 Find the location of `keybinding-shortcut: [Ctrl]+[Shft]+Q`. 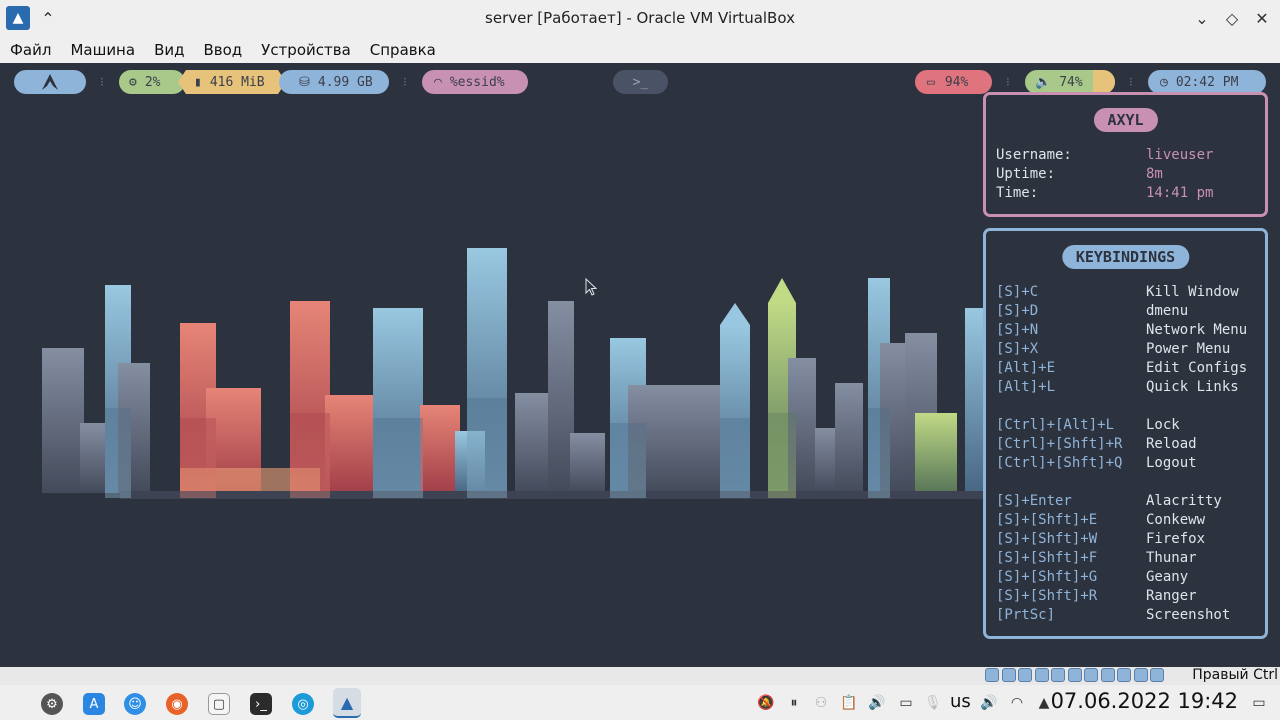

keybinding-shortcut: [Ctrl]+[Shft]+Q is located at coordinates (1059, 463).